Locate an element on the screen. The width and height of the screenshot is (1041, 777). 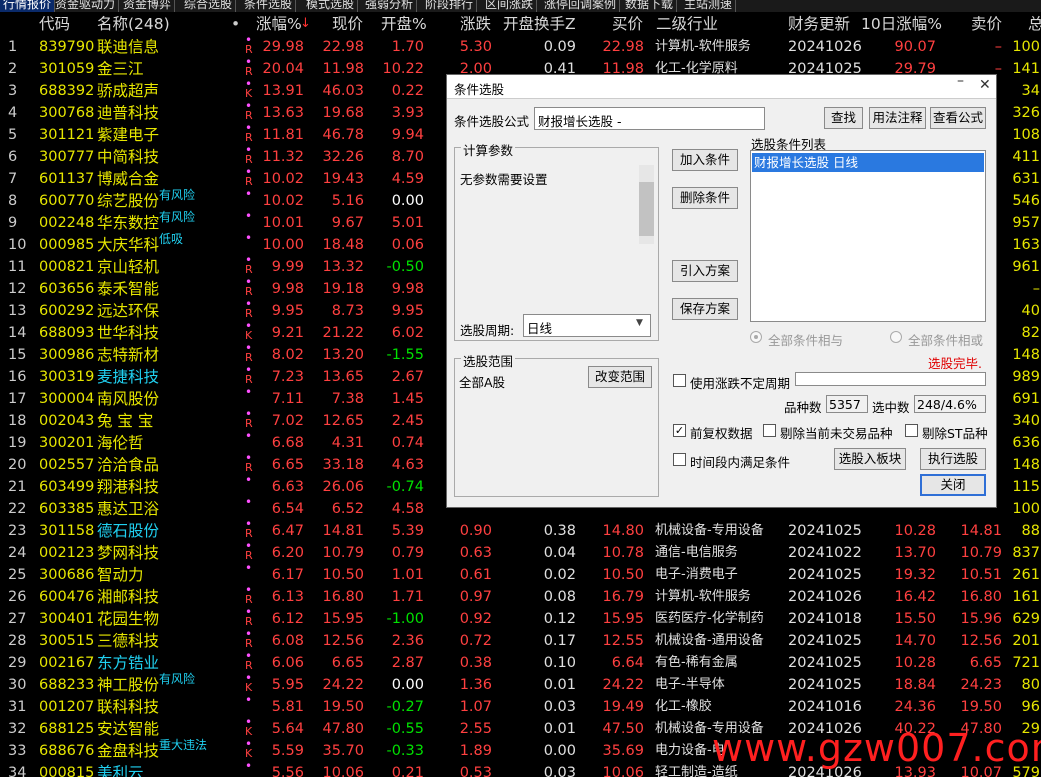
header-buy: 买价 is located at coordinates (627, 24).